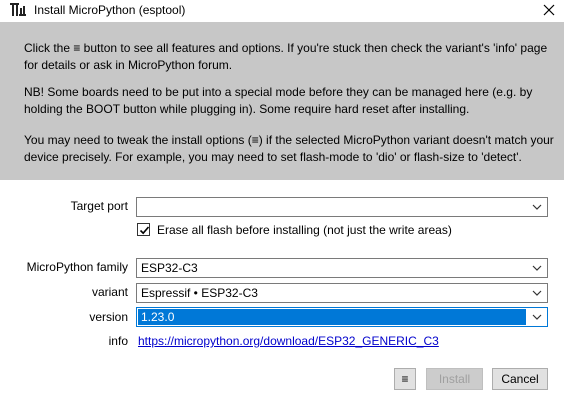  Describe the element at coordinates (520, 379) in the screenshot. I see `cancel-button: Cancel` at that location.